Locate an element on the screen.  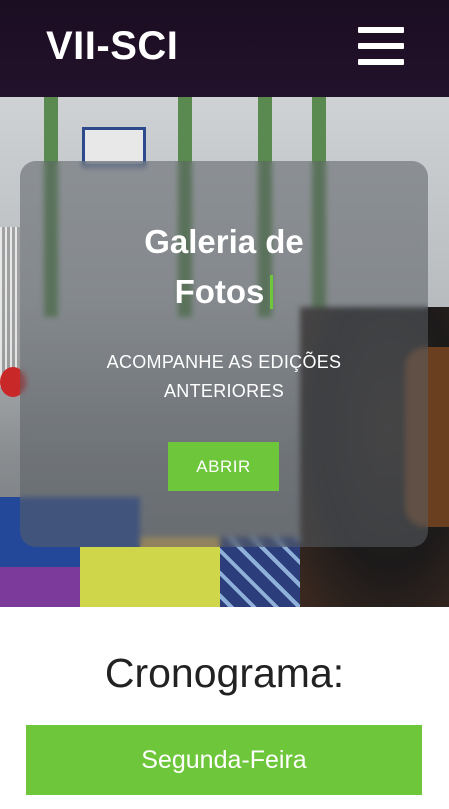
menu-bar-middle is located at coordinates (381, 46).